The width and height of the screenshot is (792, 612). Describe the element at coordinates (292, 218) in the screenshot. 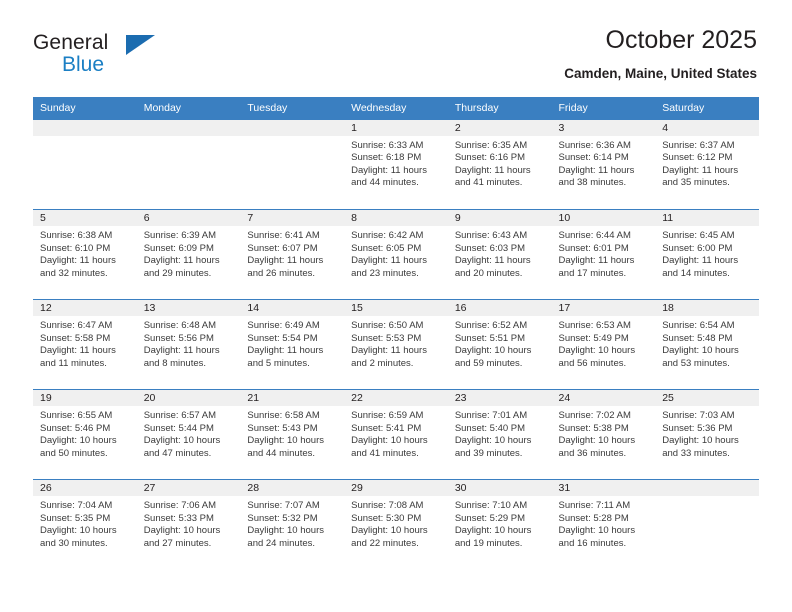

I see `day-number: 7` at that location.